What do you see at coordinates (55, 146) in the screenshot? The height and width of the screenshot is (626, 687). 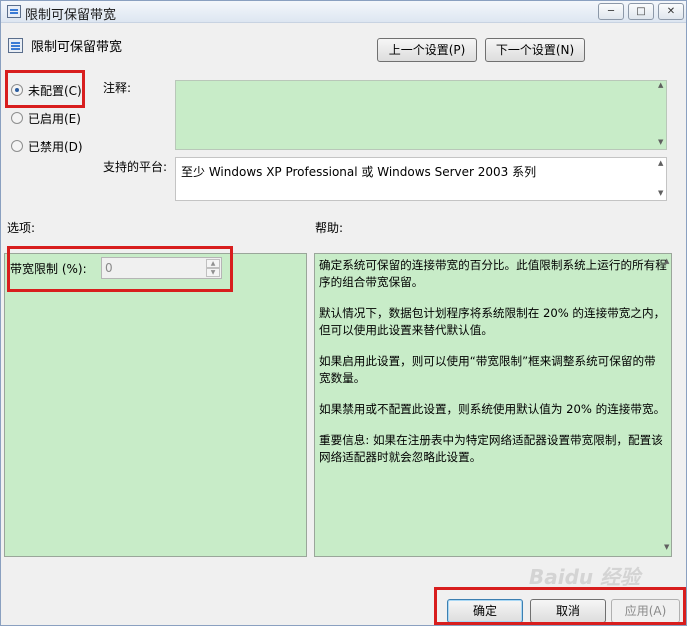 I see `radio-label: 已禁用(D)` at bounding box center [55, 146].